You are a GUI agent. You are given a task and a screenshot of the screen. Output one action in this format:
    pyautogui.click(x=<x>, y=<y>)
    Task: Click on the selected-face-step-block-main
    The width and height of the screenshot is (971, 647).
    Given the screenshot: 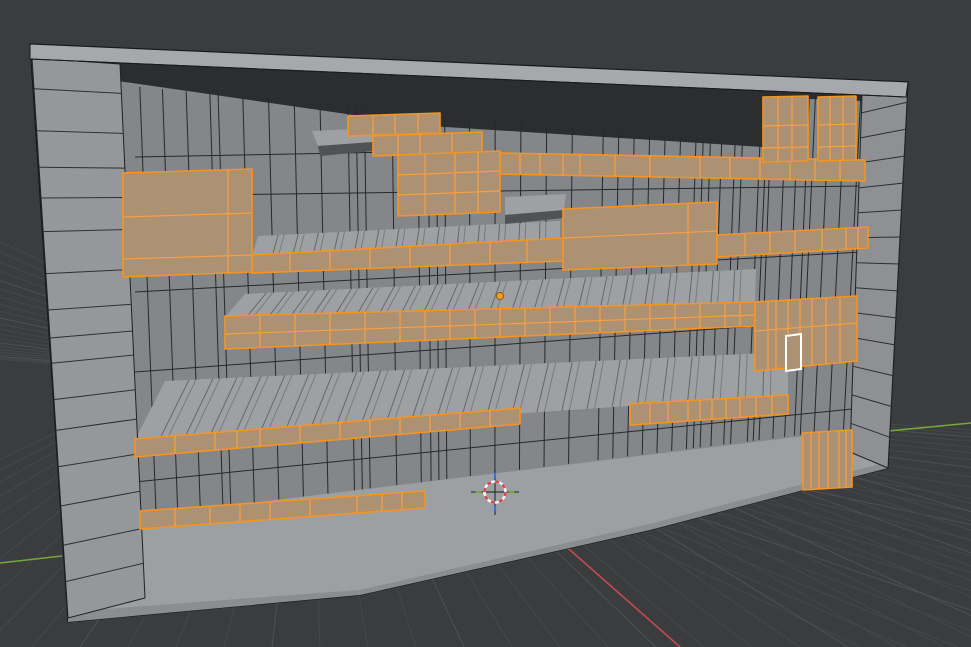 What is the action you would take?
    pyautogui.click(x=449, y=183)
    